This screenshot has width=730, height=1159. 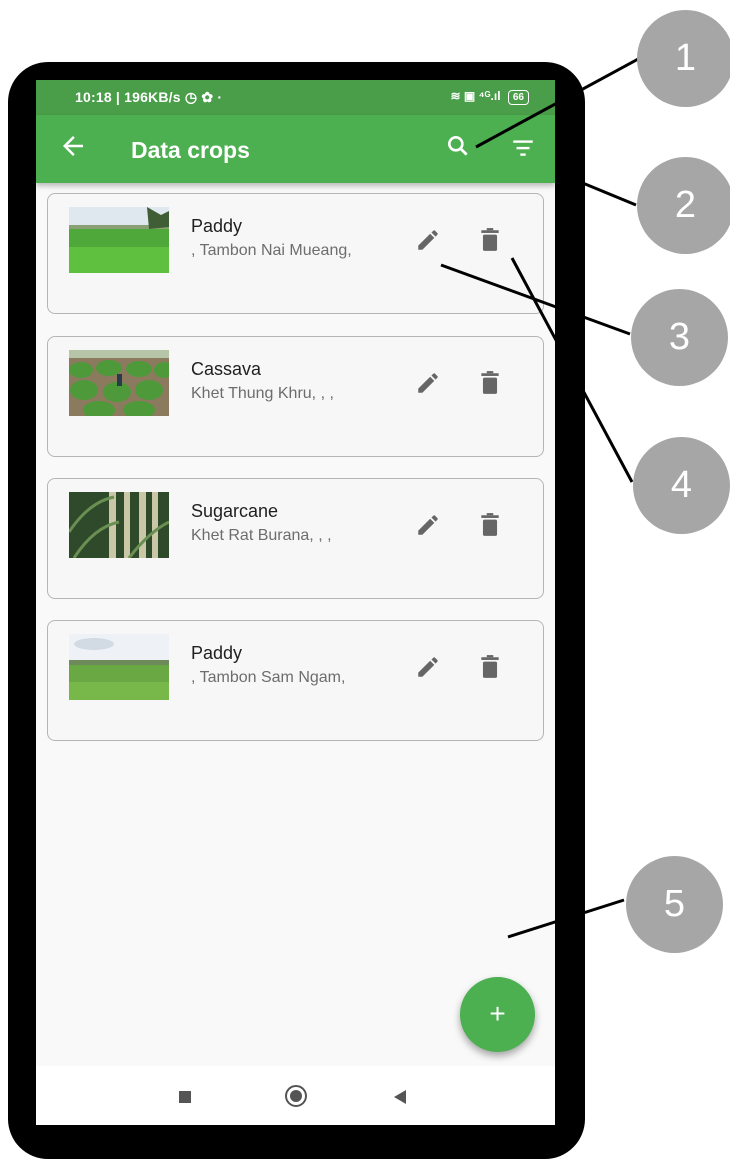 What do you see at coordinates (683, 58) in the screenshot?
I see `callout-1: 1` at bounding box center [683, 58].